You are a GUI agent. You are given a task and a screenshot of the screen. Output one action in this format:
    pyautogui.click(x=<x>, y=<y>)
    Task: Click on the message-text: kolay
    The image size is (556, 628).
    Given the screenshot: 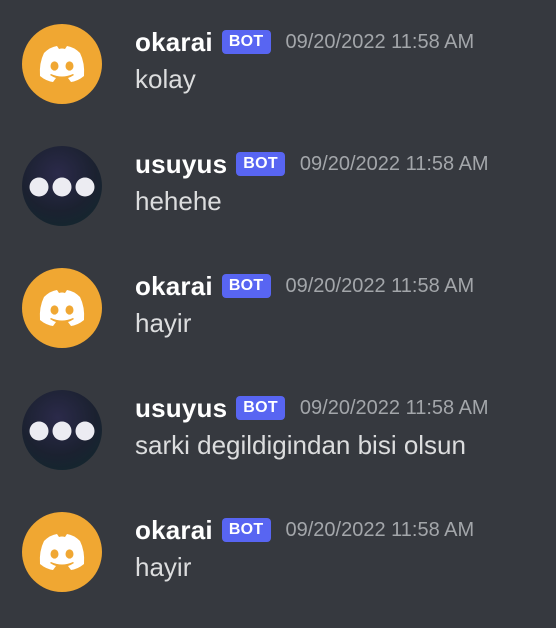 What is the action you would take?
    pyautogui.click(x=165, y=79)
    